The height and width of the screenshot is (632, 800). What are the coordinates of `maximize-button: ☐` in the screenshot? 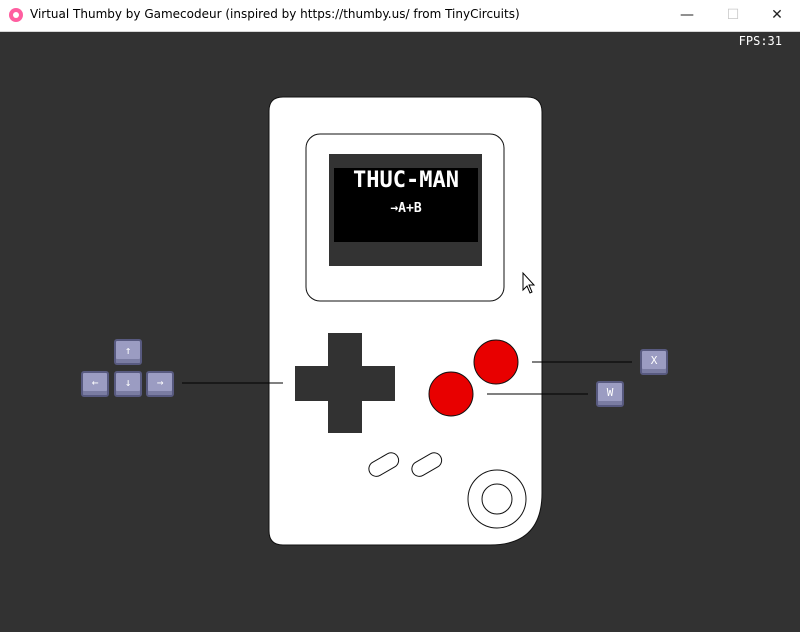 It's located at (733, 15).